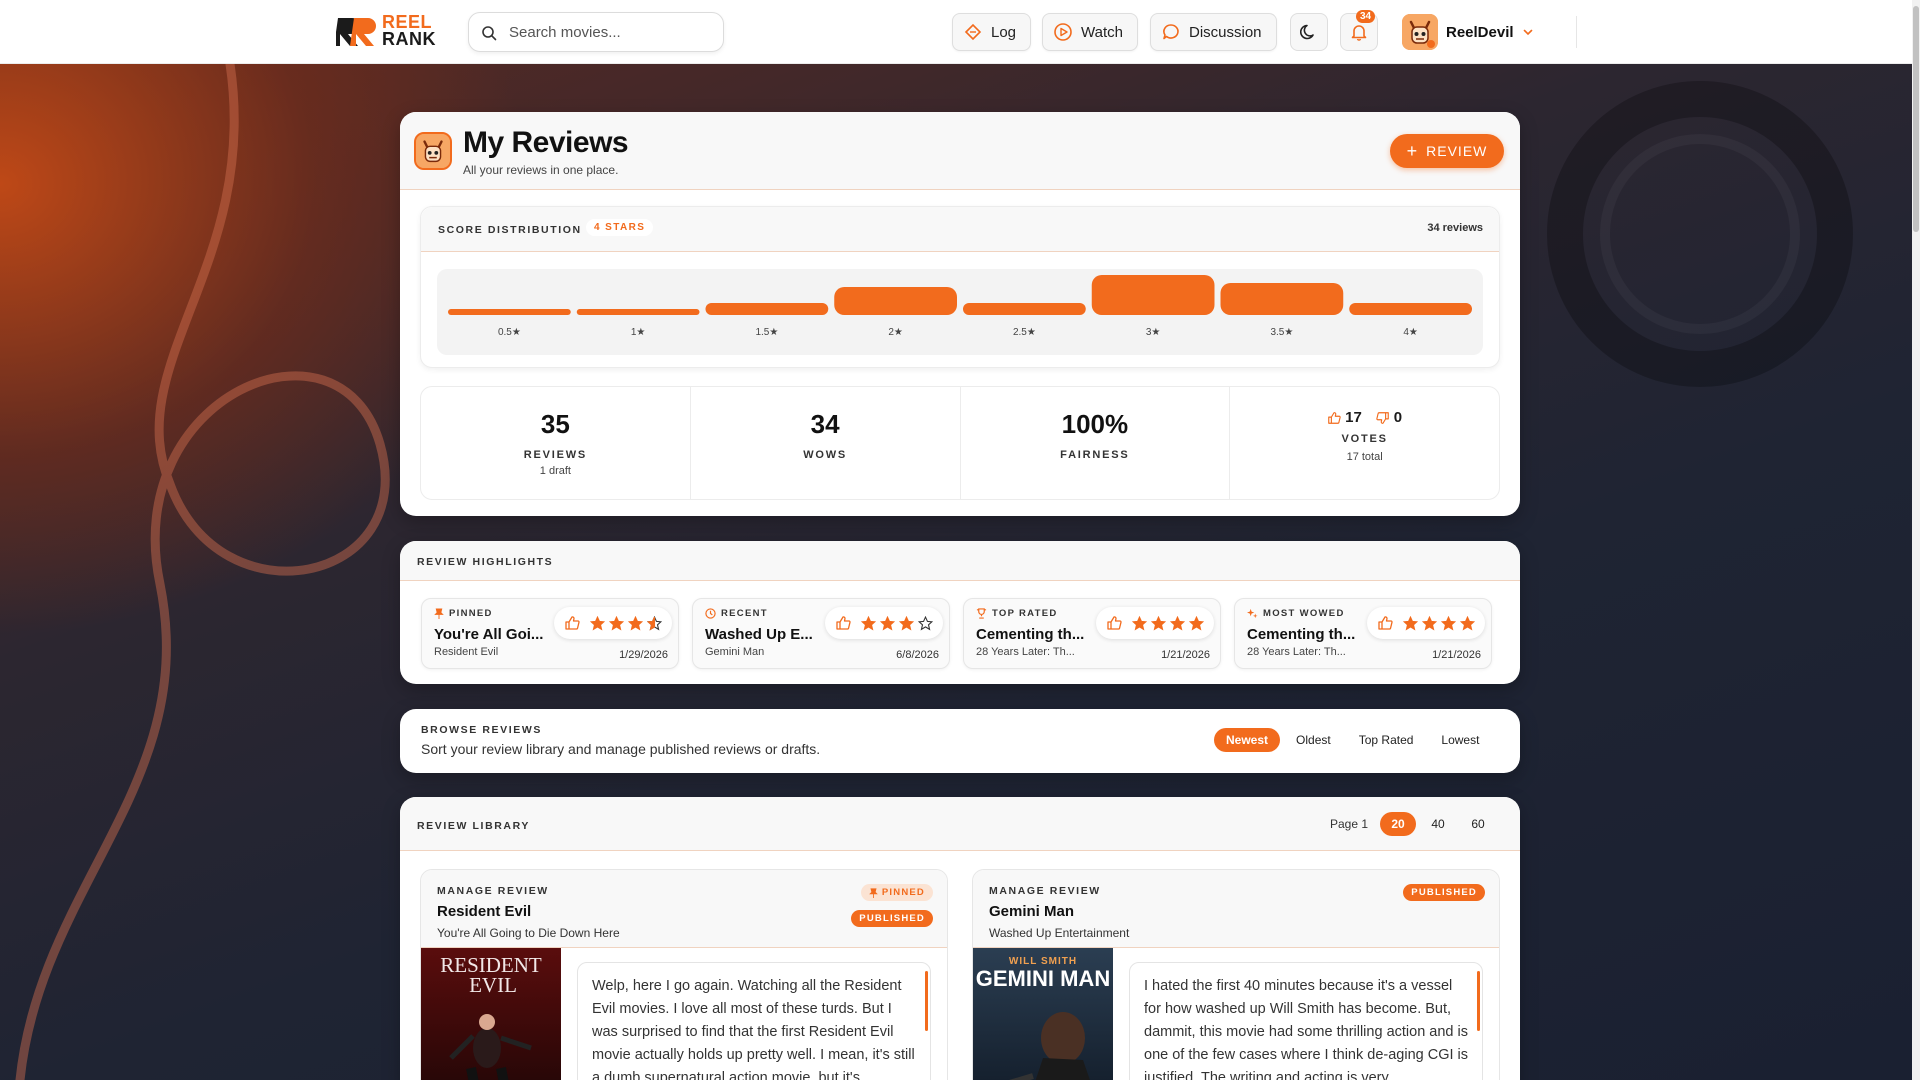 This screenshot has height=1080, width=1920. What do you see at coordinates (620, 227) in the screenshot?
I see `stars-filter-chip: 4 STARS` at bounding box center [620, 227].